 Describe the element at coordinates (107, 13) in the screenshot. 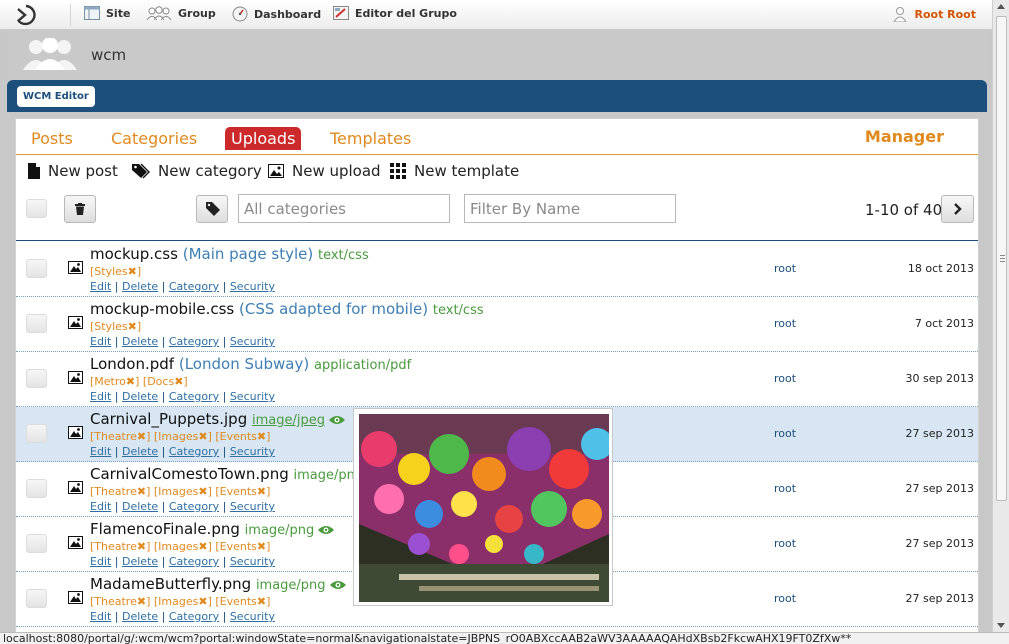

I see `nav-site: Site` at that location.